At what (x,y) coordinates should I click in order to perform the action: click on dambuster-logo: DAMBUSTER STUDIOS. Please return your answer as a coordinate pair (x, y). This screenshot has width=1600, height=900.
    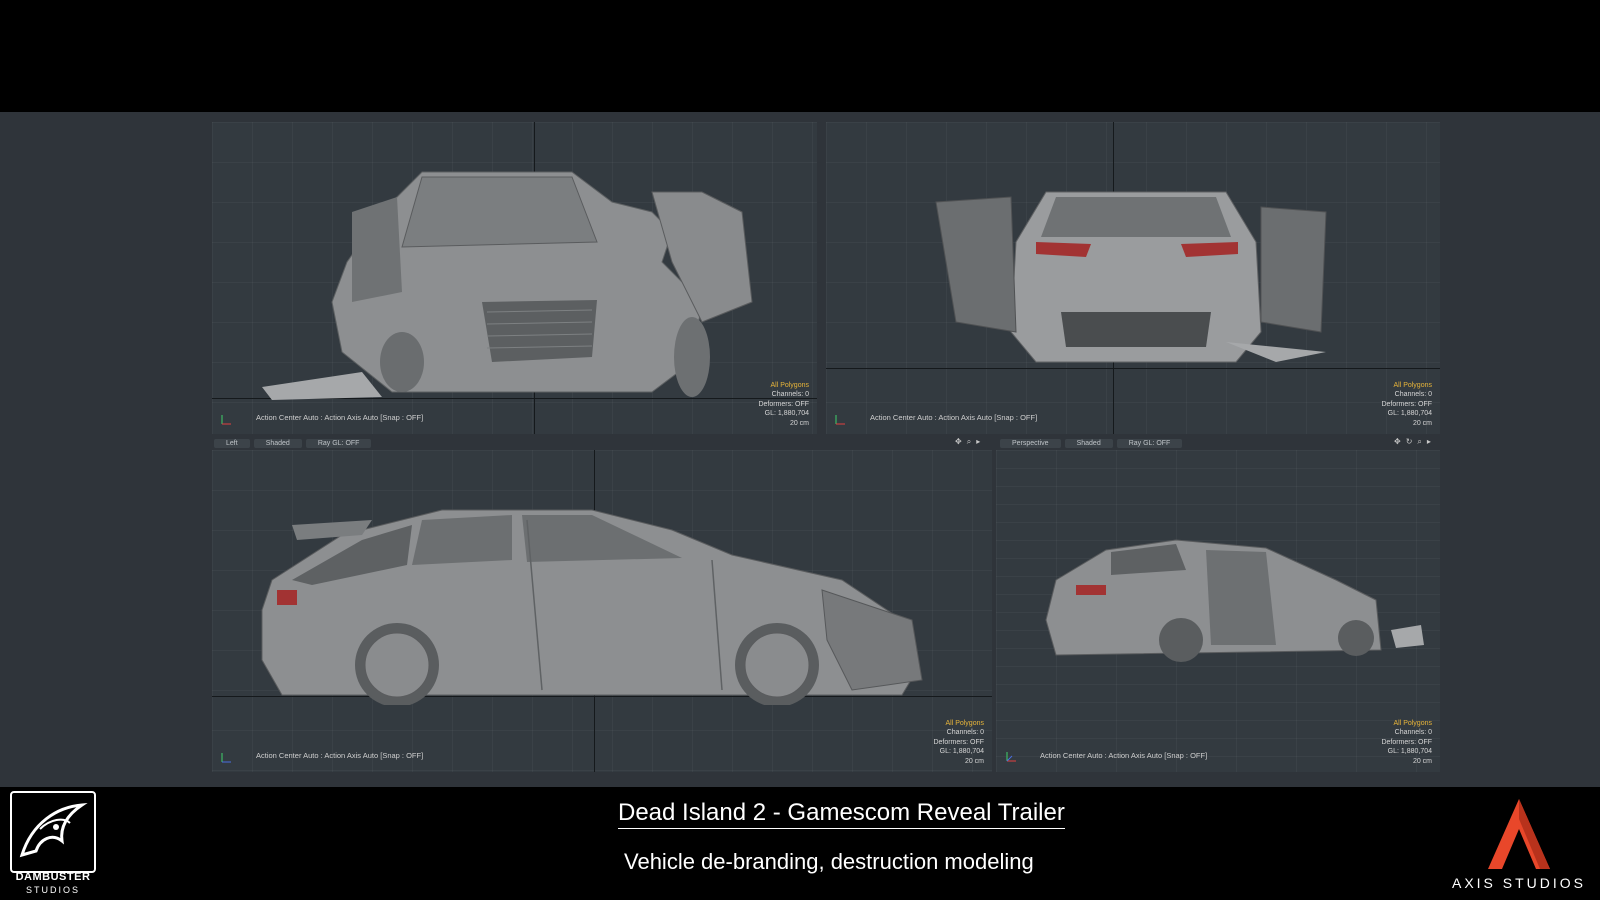
    Looking at the image, I should click on (53, 844).